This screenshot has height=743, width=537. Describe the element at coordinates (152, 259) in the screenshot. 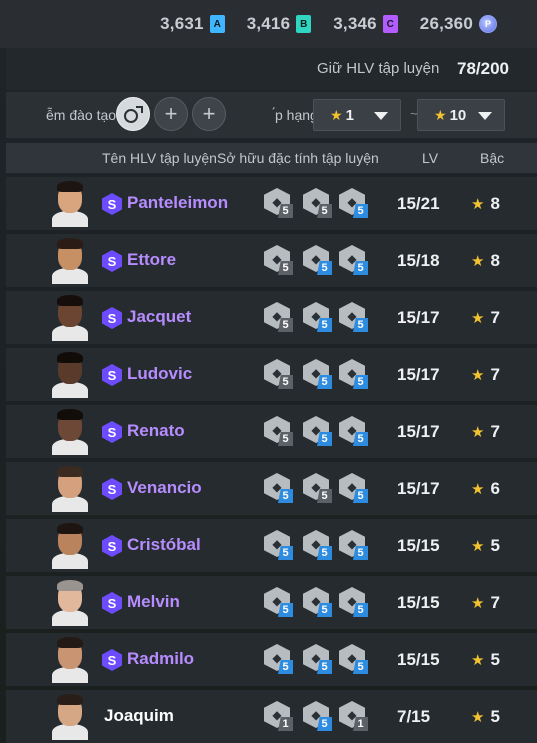

I see `coach-name: Ettore` at that location.